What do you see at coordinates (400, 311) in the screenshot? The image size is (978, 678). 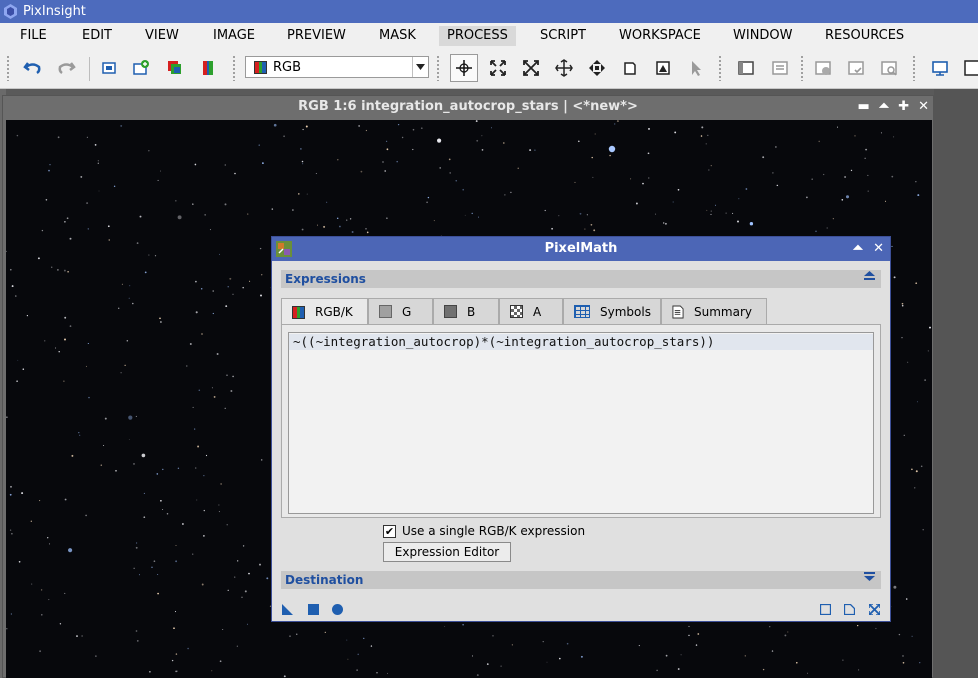 I see `tab-g: G` at bounding box center [400, 311].